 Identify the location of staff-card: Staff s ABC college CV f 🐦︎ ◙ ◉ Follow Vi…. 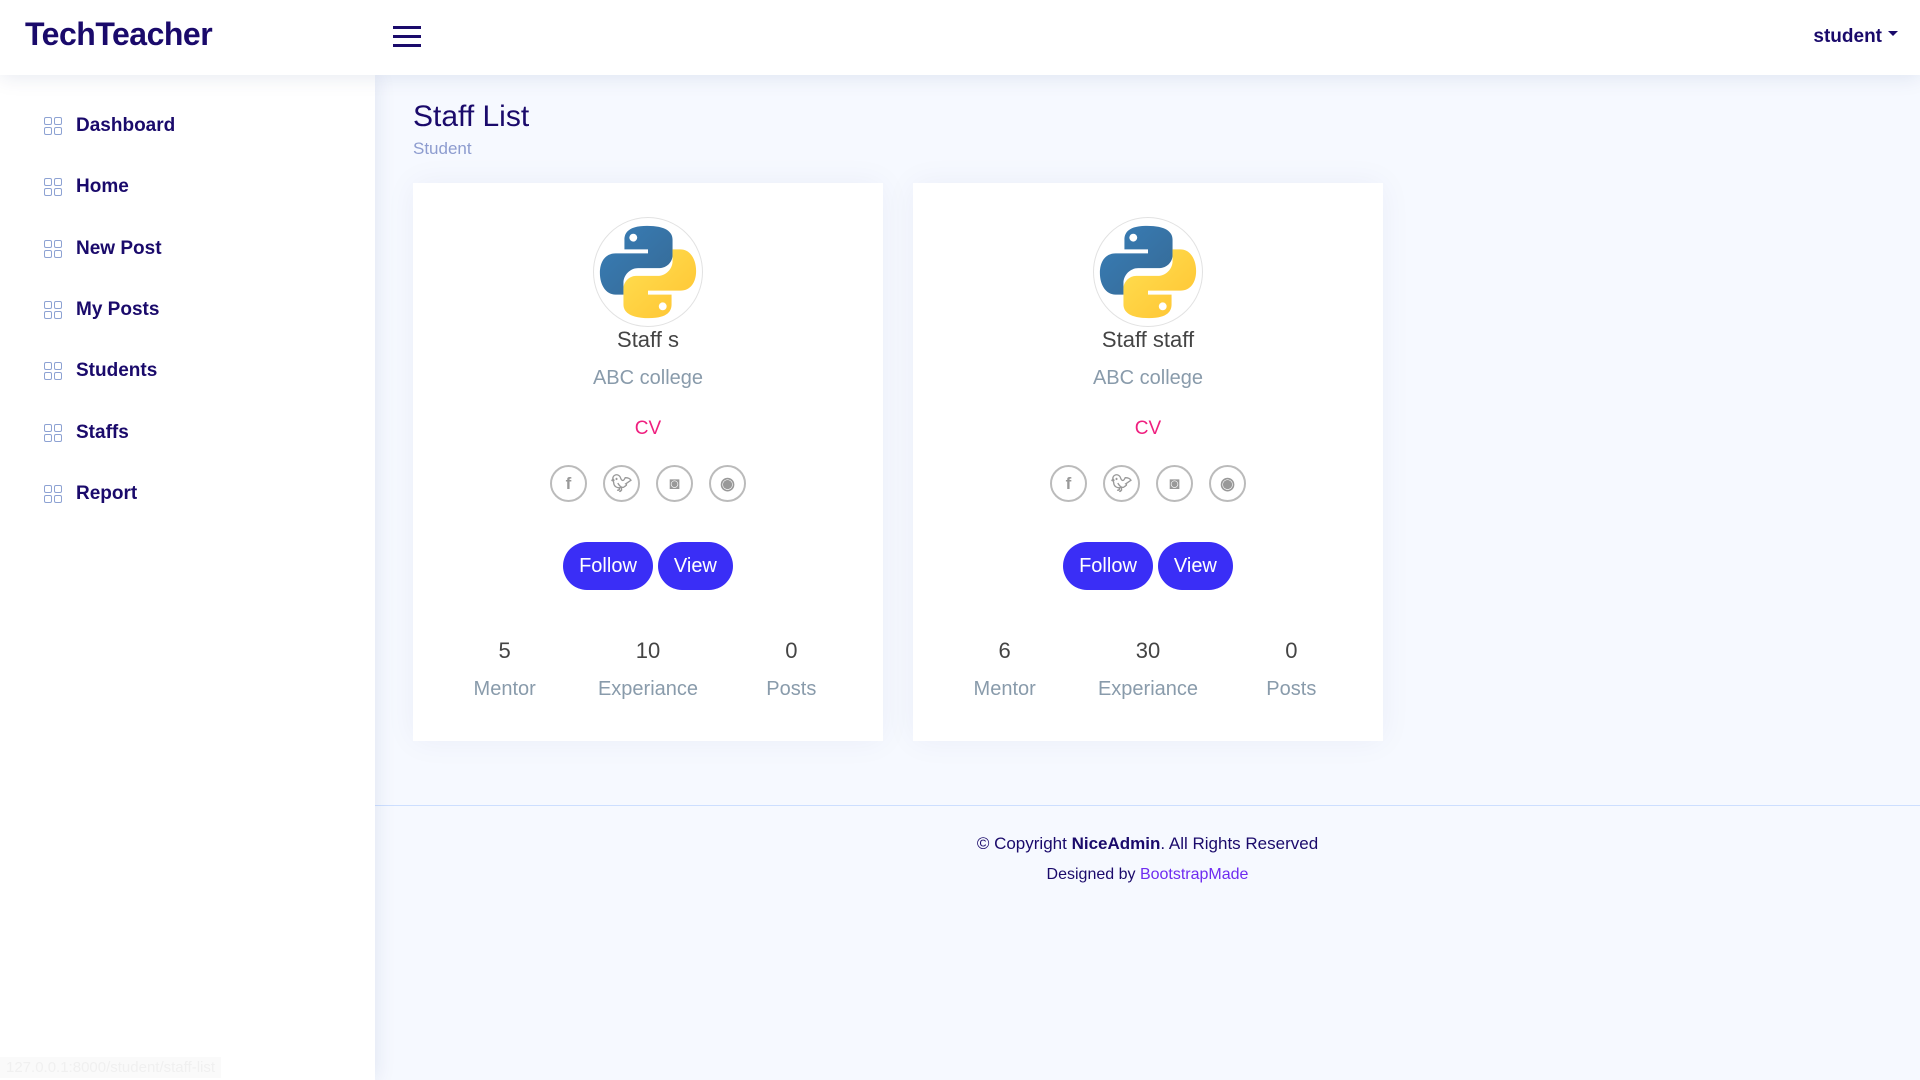
(648, 462).